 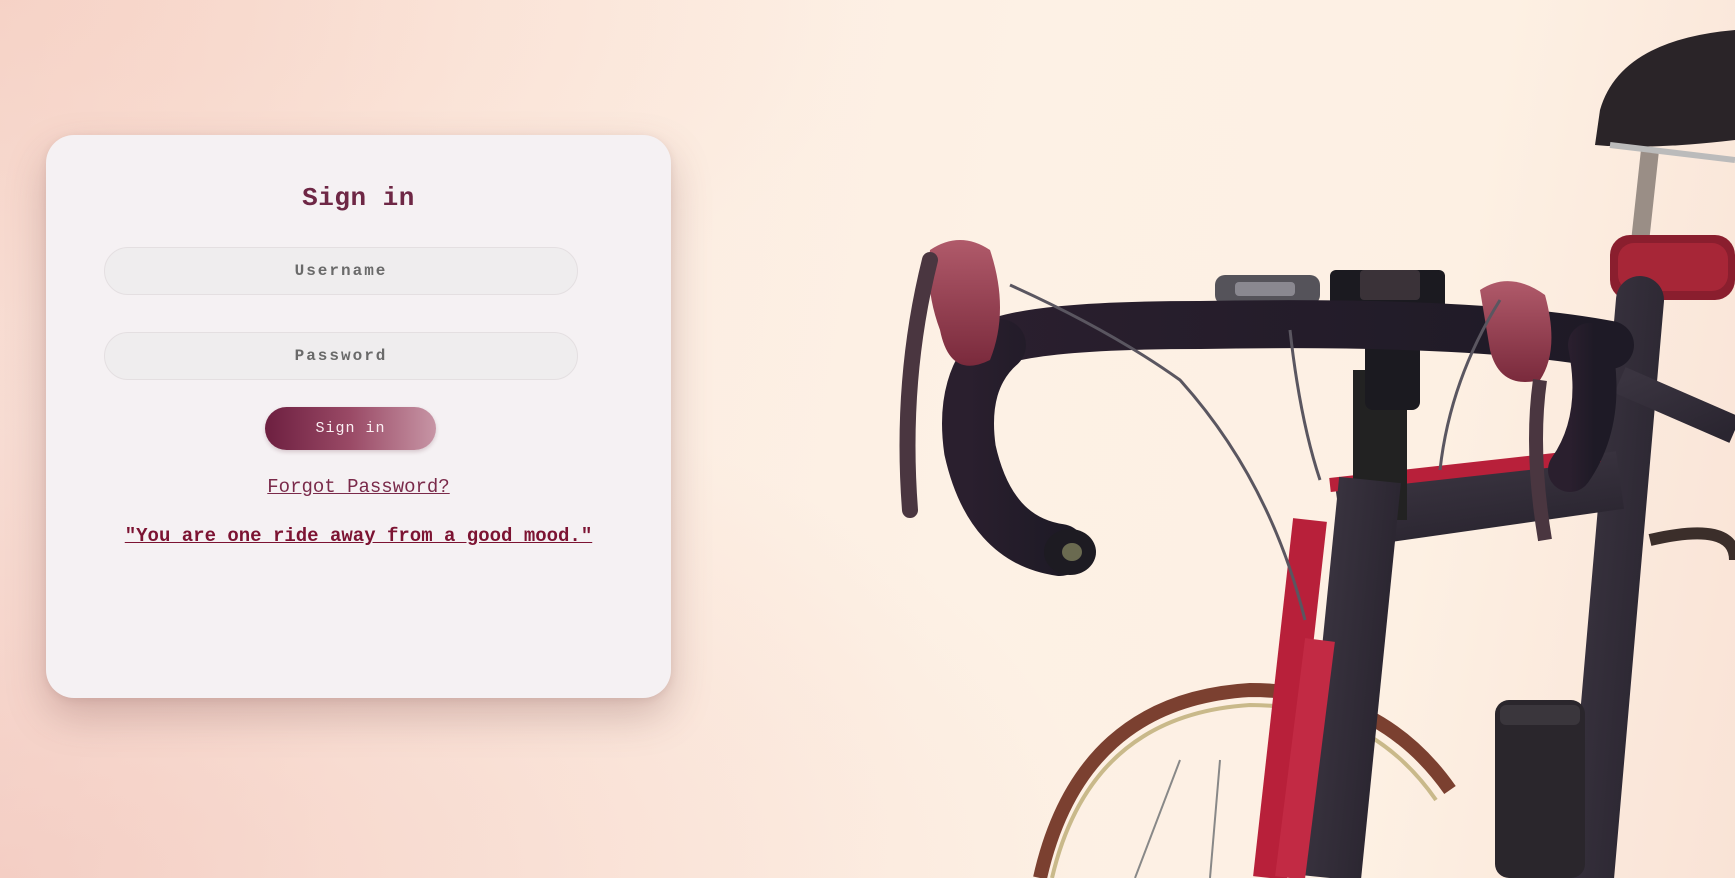 I want to click on password-input, so click(x=341, y=356).